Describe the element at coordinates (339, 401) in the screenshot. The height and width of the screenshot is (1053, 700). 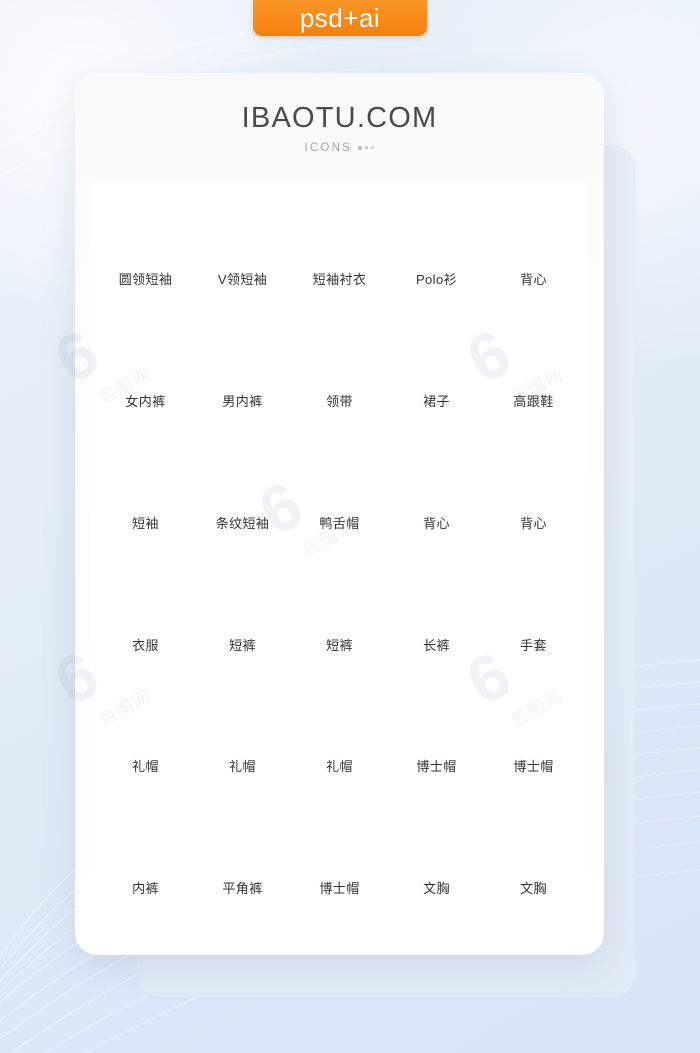
I see `icon-label: 领带` at that location.